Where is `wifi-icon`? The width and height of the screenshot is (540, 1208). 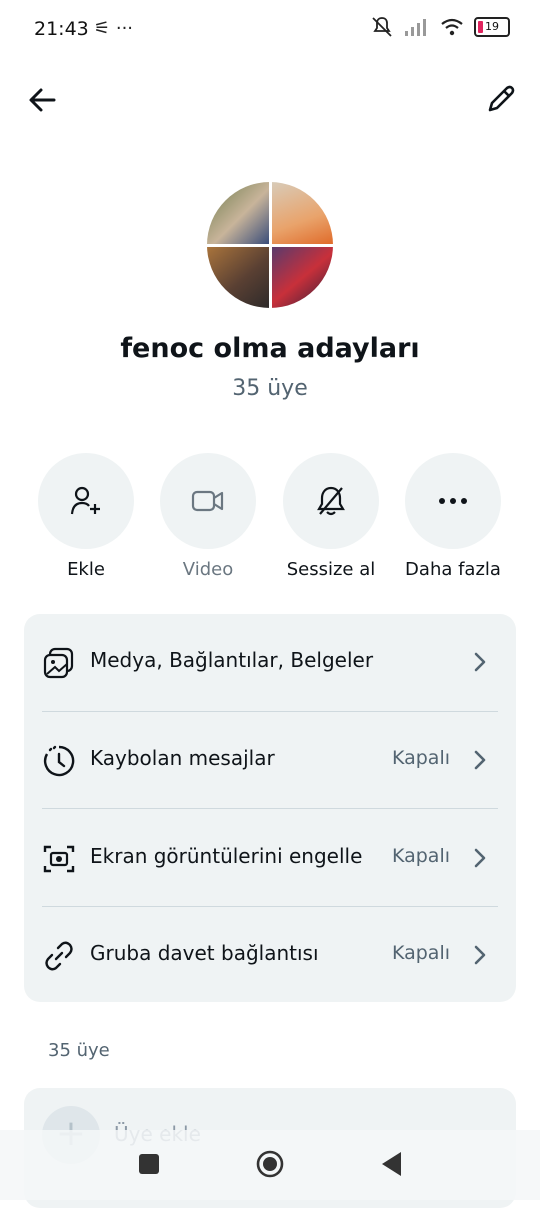 wifi-icon is located at coordinates (452, 27).